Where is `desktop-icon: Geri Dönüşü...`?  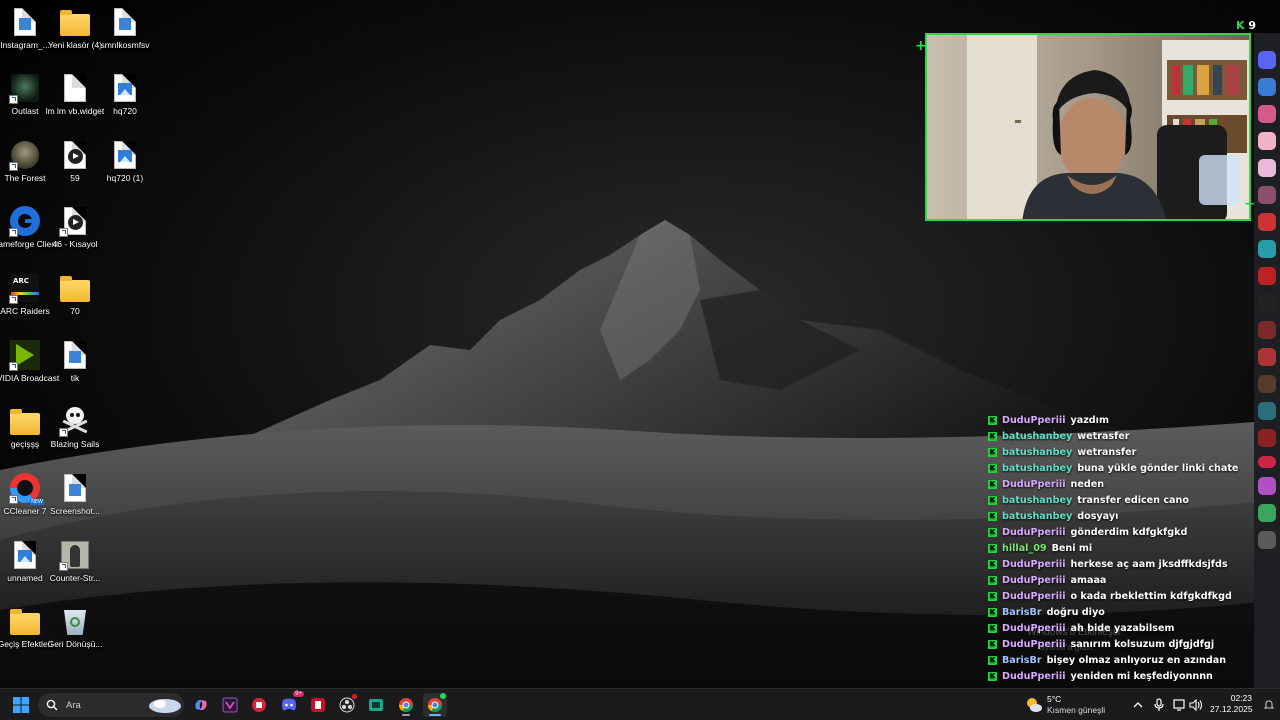
desktop-icon: Geri Dönüşü... is located at coordinates (75, 627).